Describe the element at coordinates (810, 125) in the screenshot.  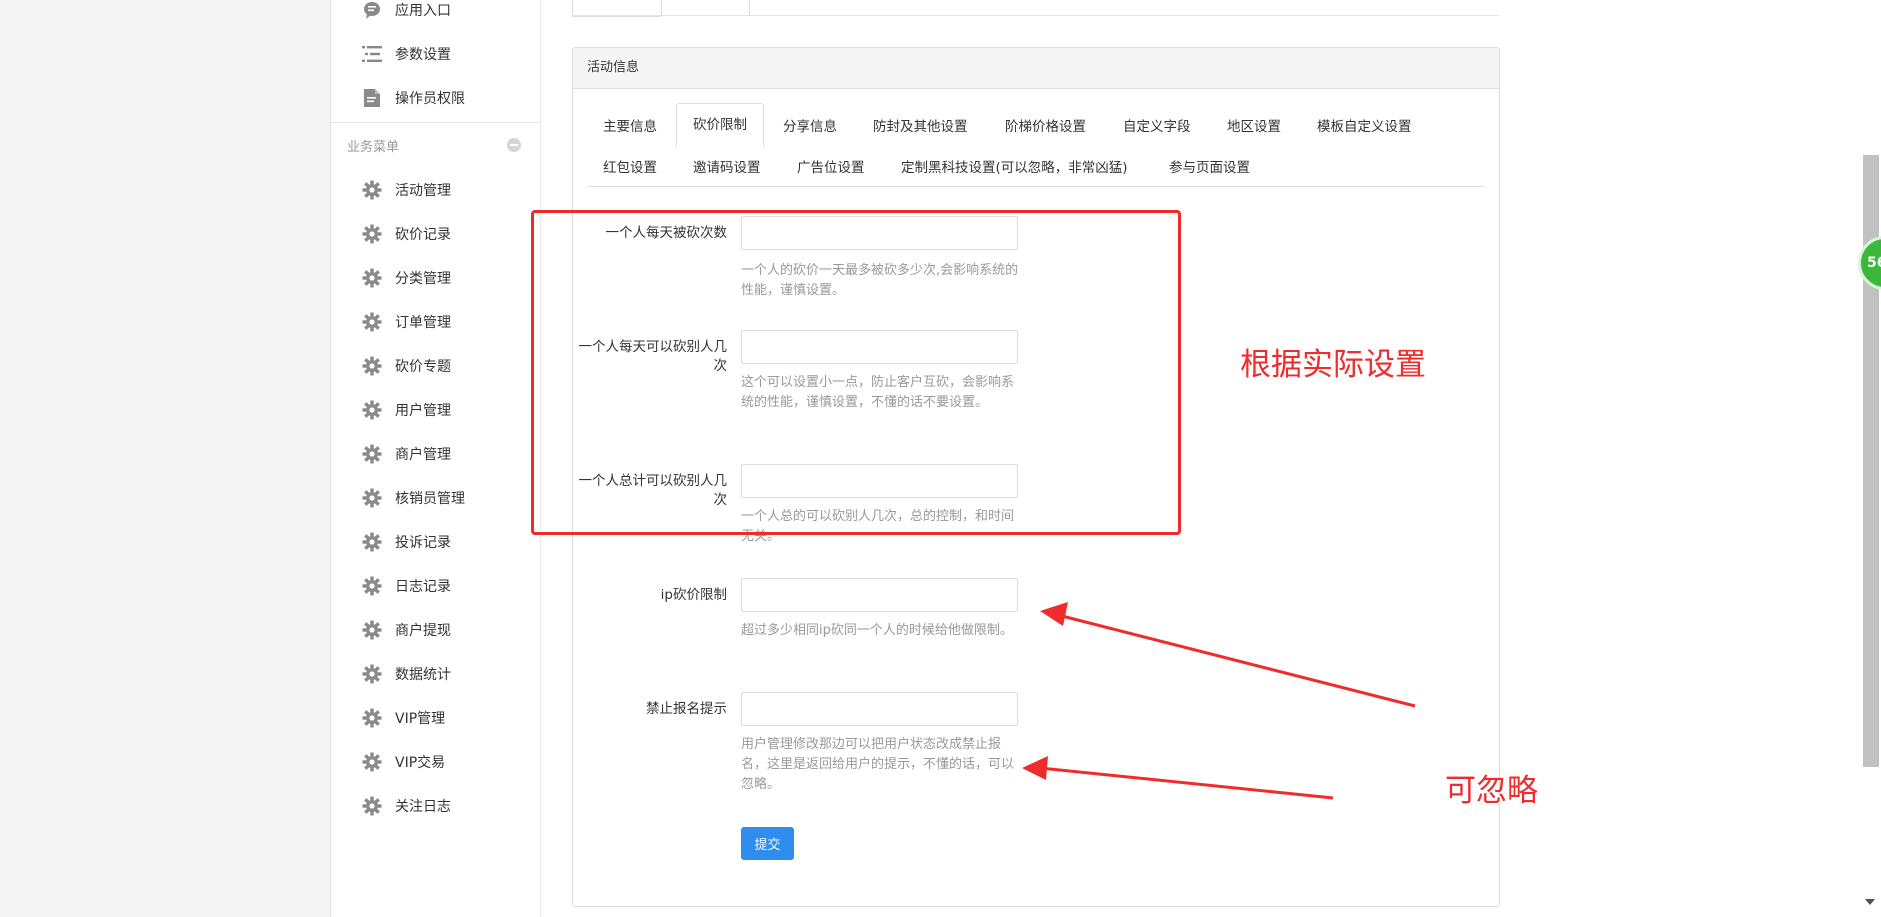
I see `tab: 分享信息` at that location.